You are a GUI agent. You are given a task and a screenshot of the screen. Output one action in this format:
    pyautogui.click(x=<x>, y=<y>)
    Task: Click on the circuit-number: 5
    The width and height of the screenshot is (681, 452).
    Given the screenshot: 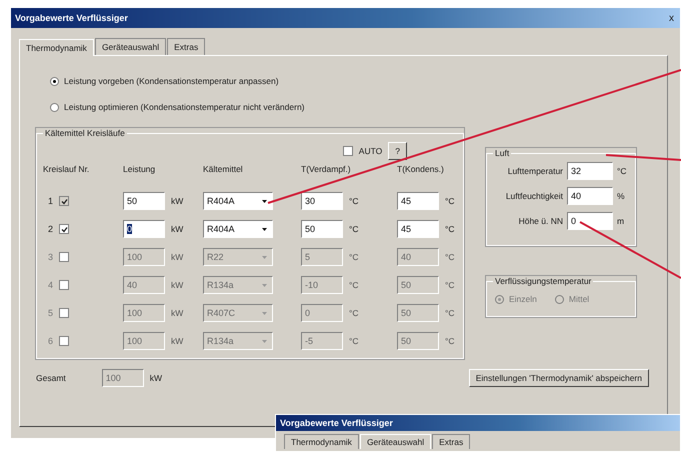 What is the action you would take?
    pyautogui.click(x=49, y=313)
    